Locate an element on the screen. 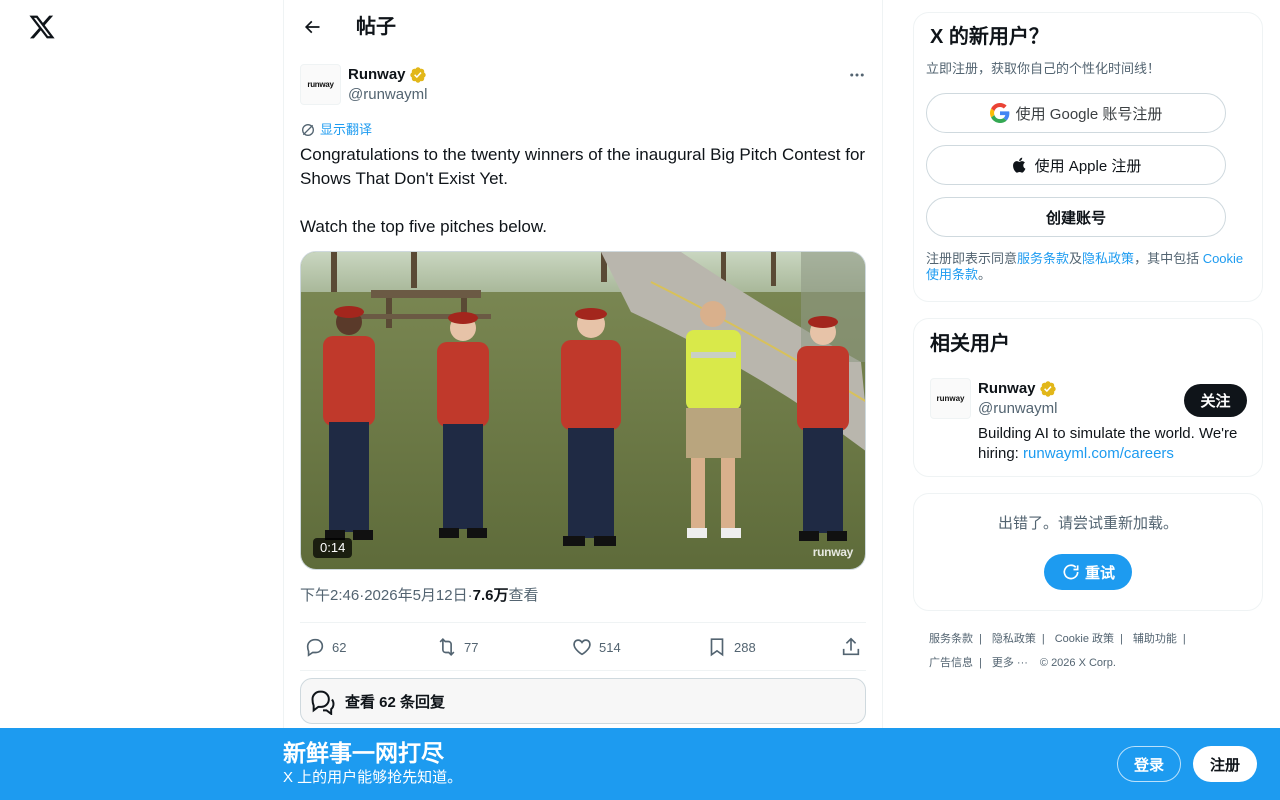 This screenshot has height=800, width=1280. footer-link-more: 更多 ··· is located at coordinates (1010, 663).